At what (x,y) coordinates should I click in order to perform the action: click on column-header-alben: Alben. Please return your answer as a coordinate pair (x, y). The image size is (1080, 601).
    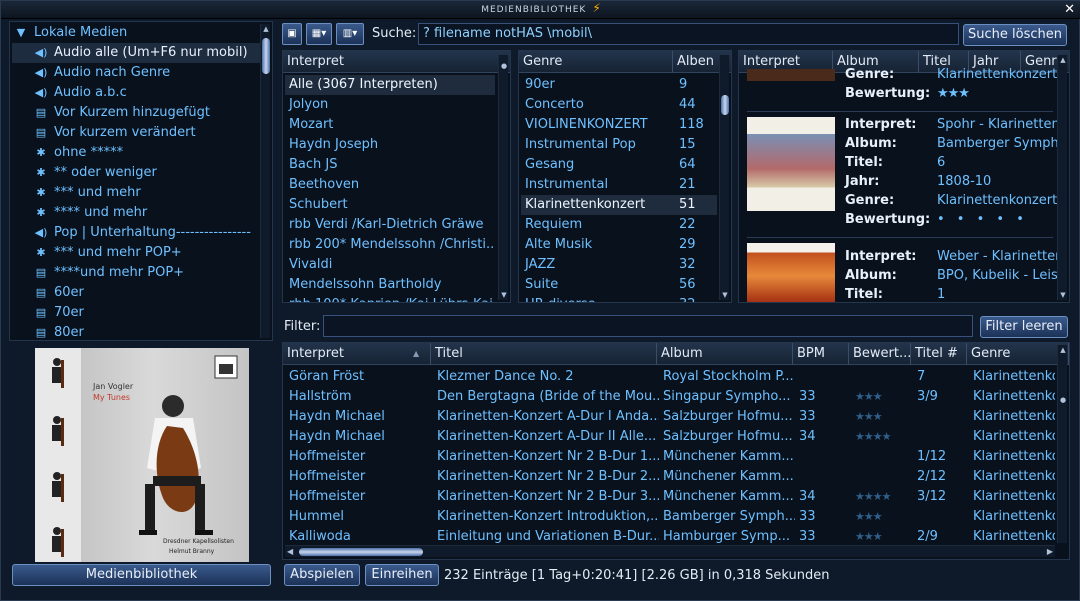
    Looking at the image, I should click on (697, 62).